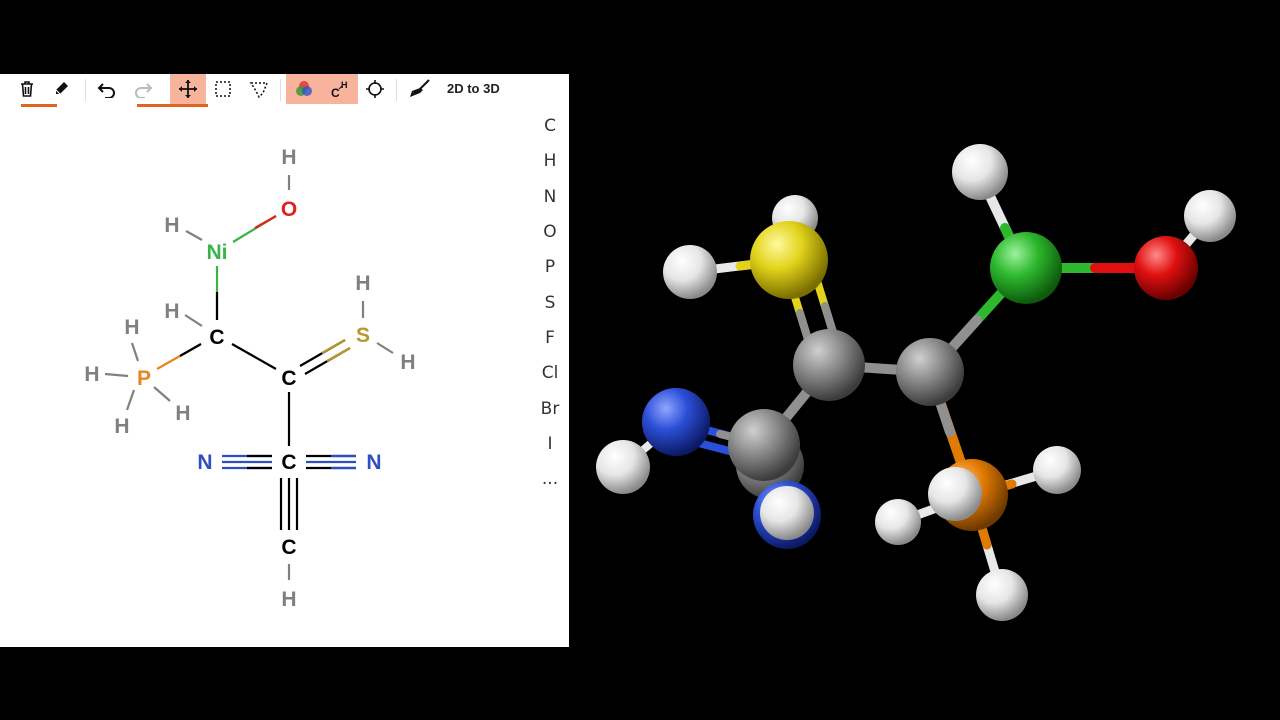 The height and width of the screenshot is (720, 1280). I want to click on palette-element-cl: Cl, so click(549, 373).